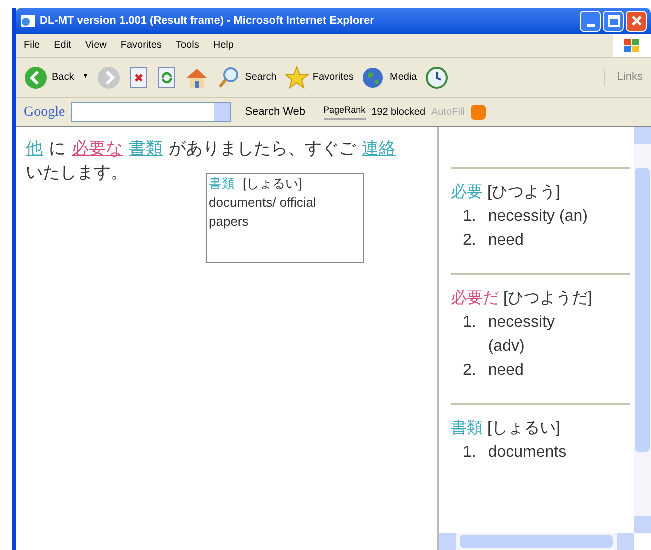 The image size is (651, 550). What do you see at coordinates (272, 184) in the screenshot?
I see `popup-reading: [しょるい]` at bounding box center [272, 184].